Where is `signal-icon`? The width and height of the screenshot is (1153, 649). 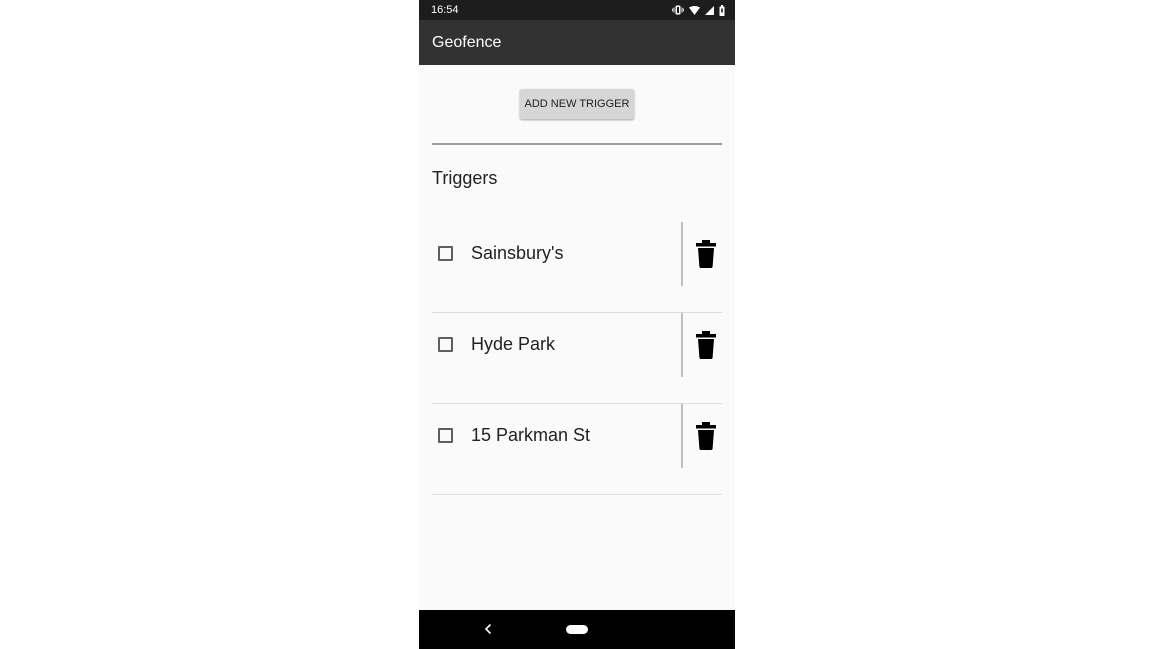 signal-icon is located at coordinates (709, 10).